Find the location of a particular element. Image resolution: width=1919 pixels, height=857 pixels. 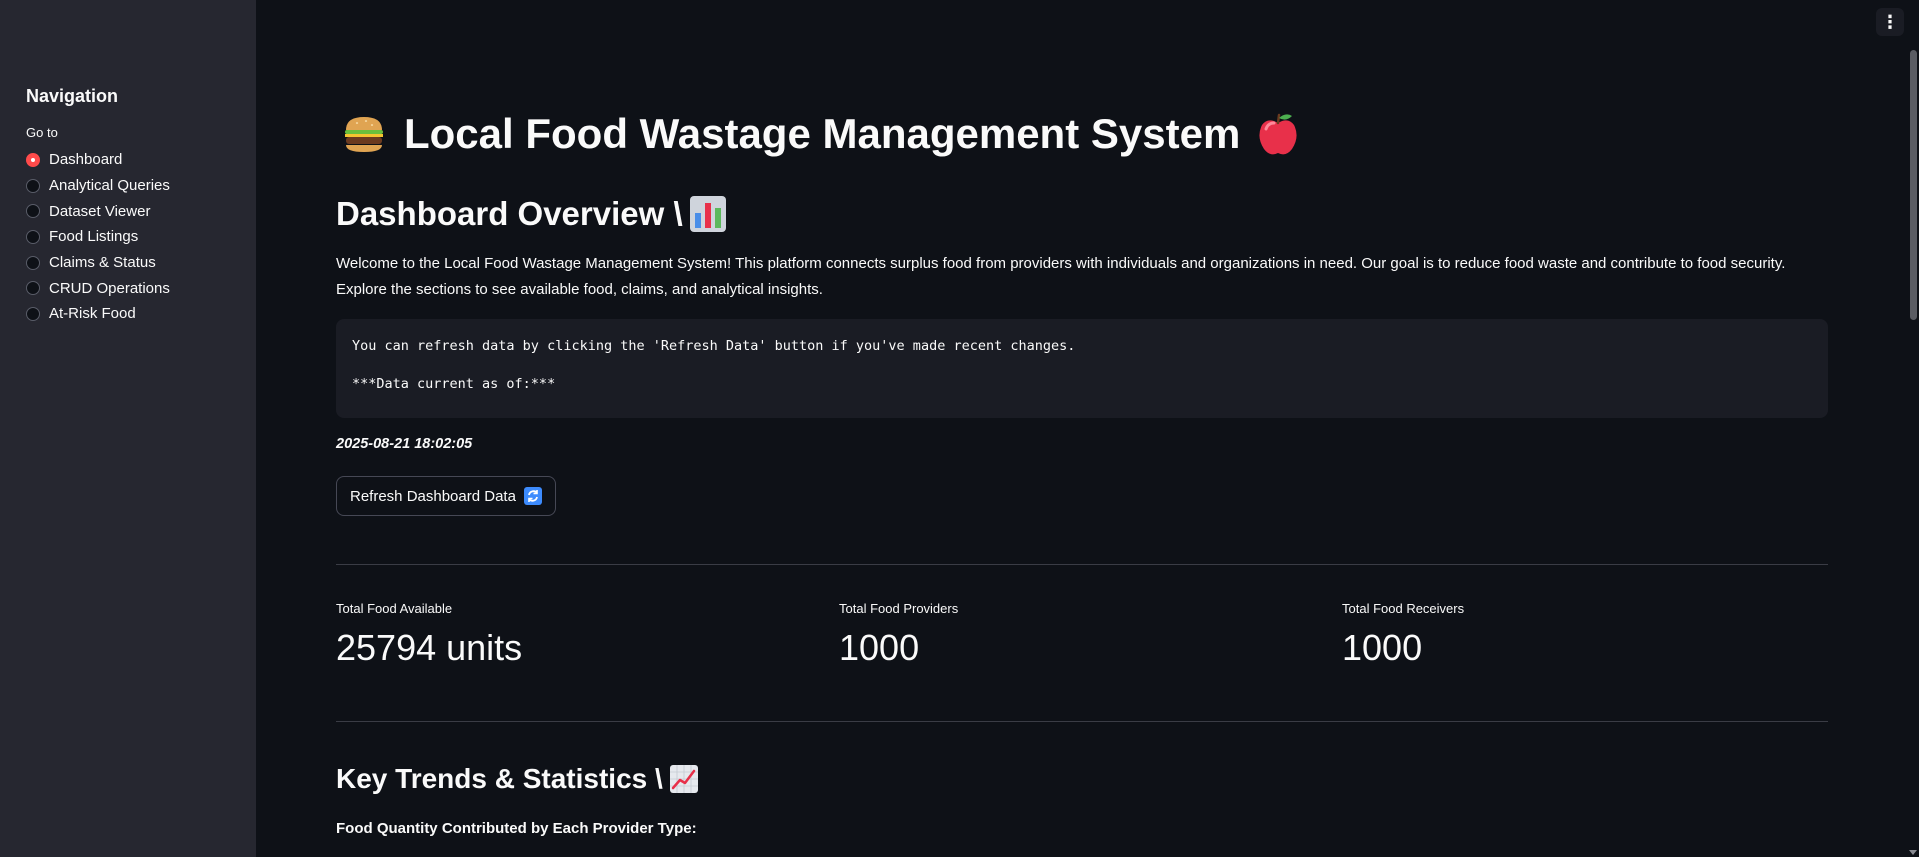

refresh-icon is located at coordinates (532, 496).